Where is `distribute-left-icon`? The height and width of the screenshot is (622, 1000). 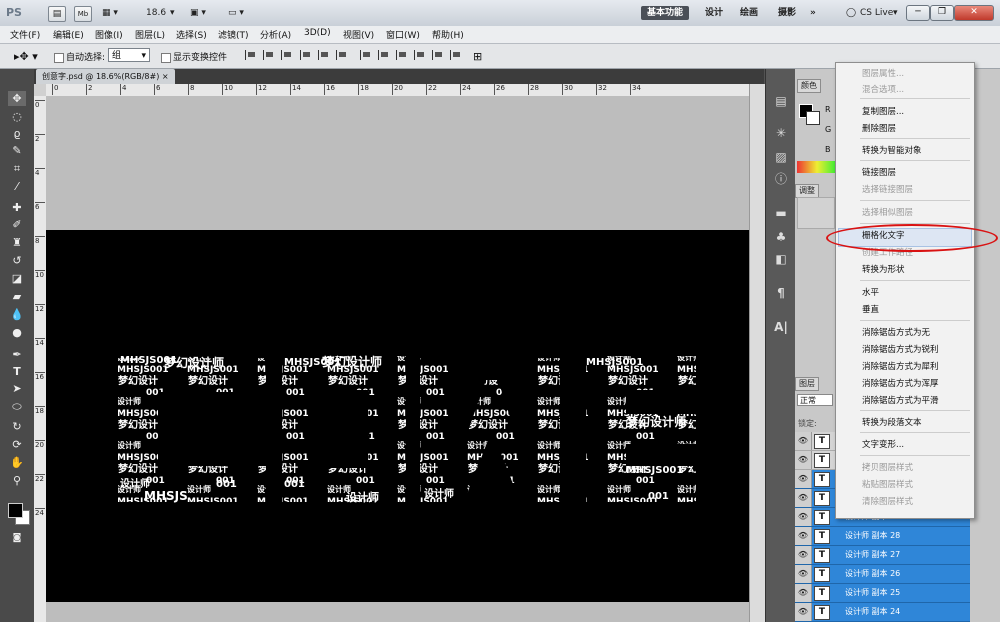
distribute-left-icon is located at coordinates (420, 55).